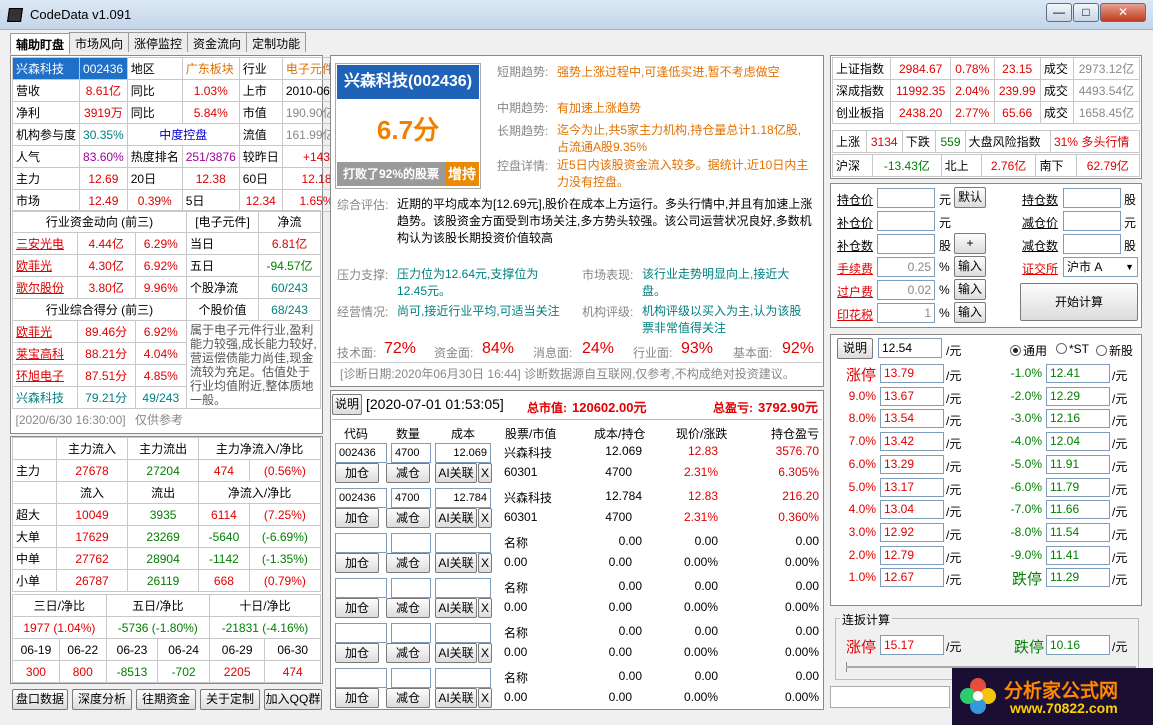 The height and width of the screenshot is (725, 1153). I want to click on limit-explain-button: 说明, so click(855, 348).